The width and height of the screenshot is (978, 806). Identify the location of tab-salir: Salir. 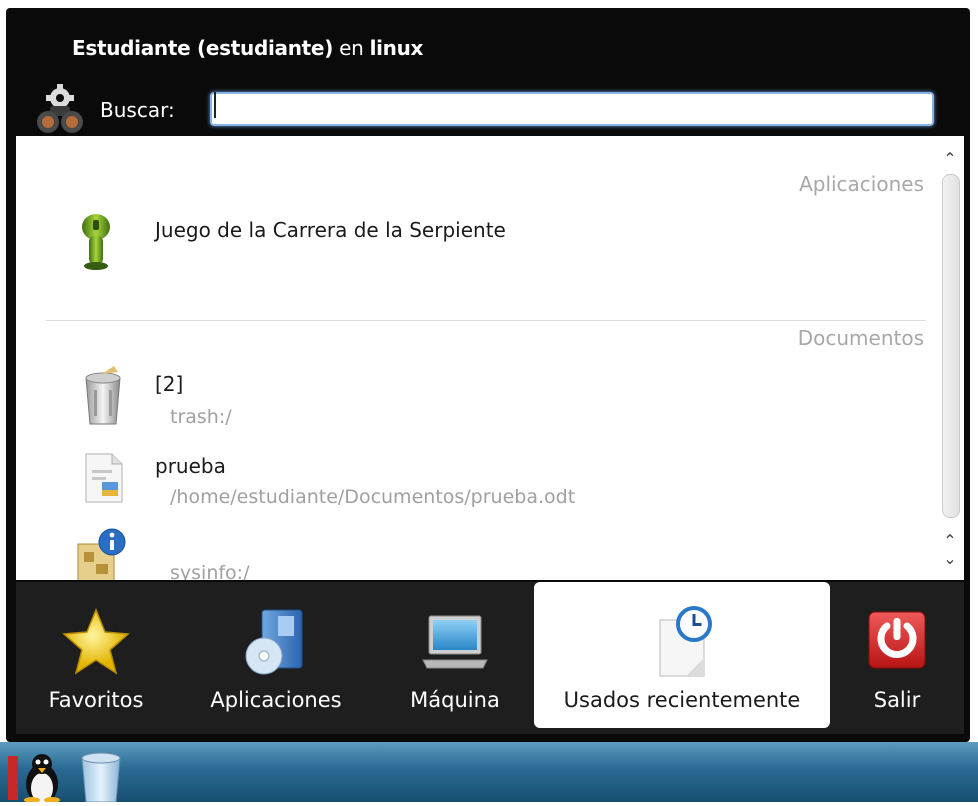
(897, 655).